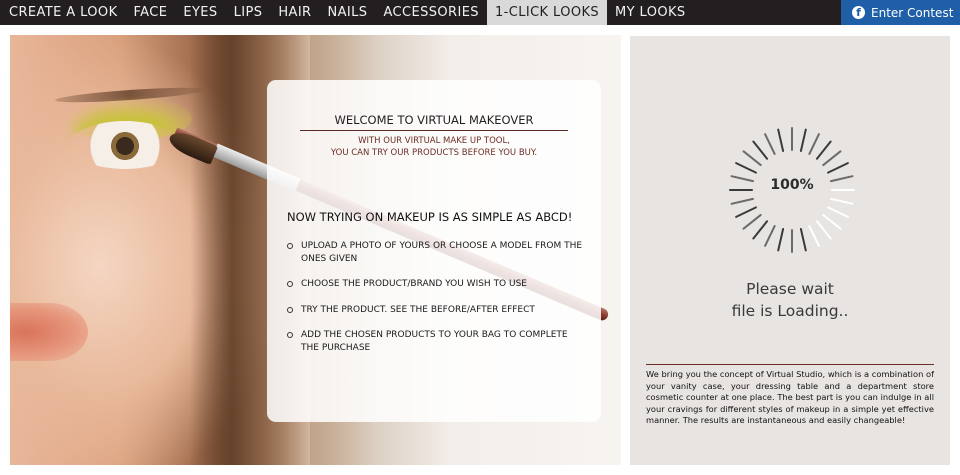  Describe the element at coordinates (434, 153) in the screenshot. I see `welcome-subtitle-line2: YOU CAN TRY OUR PRODUCTS BEFORE YOU BUY.` at that location.